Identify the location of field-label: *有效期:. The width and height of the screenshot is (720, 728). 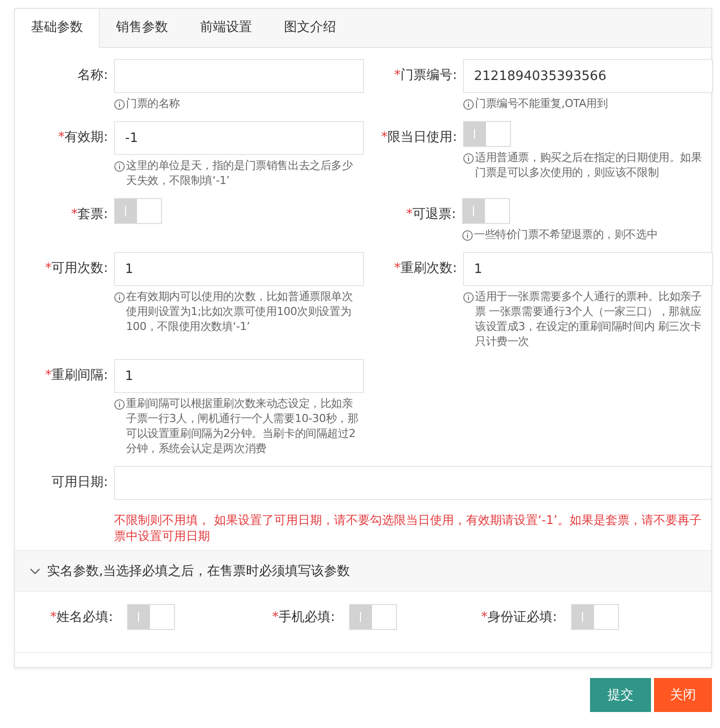
(83, 138).